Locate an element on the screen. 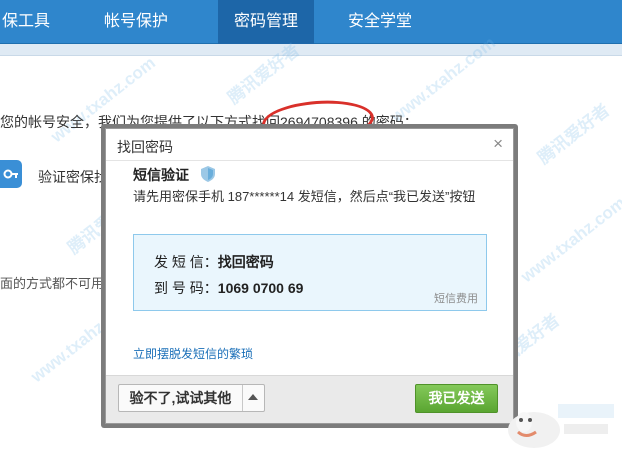 This screenshot has width=622, height=452. try-other-method-label: 验不了,试试其他 is located at coordinates (181, 398).